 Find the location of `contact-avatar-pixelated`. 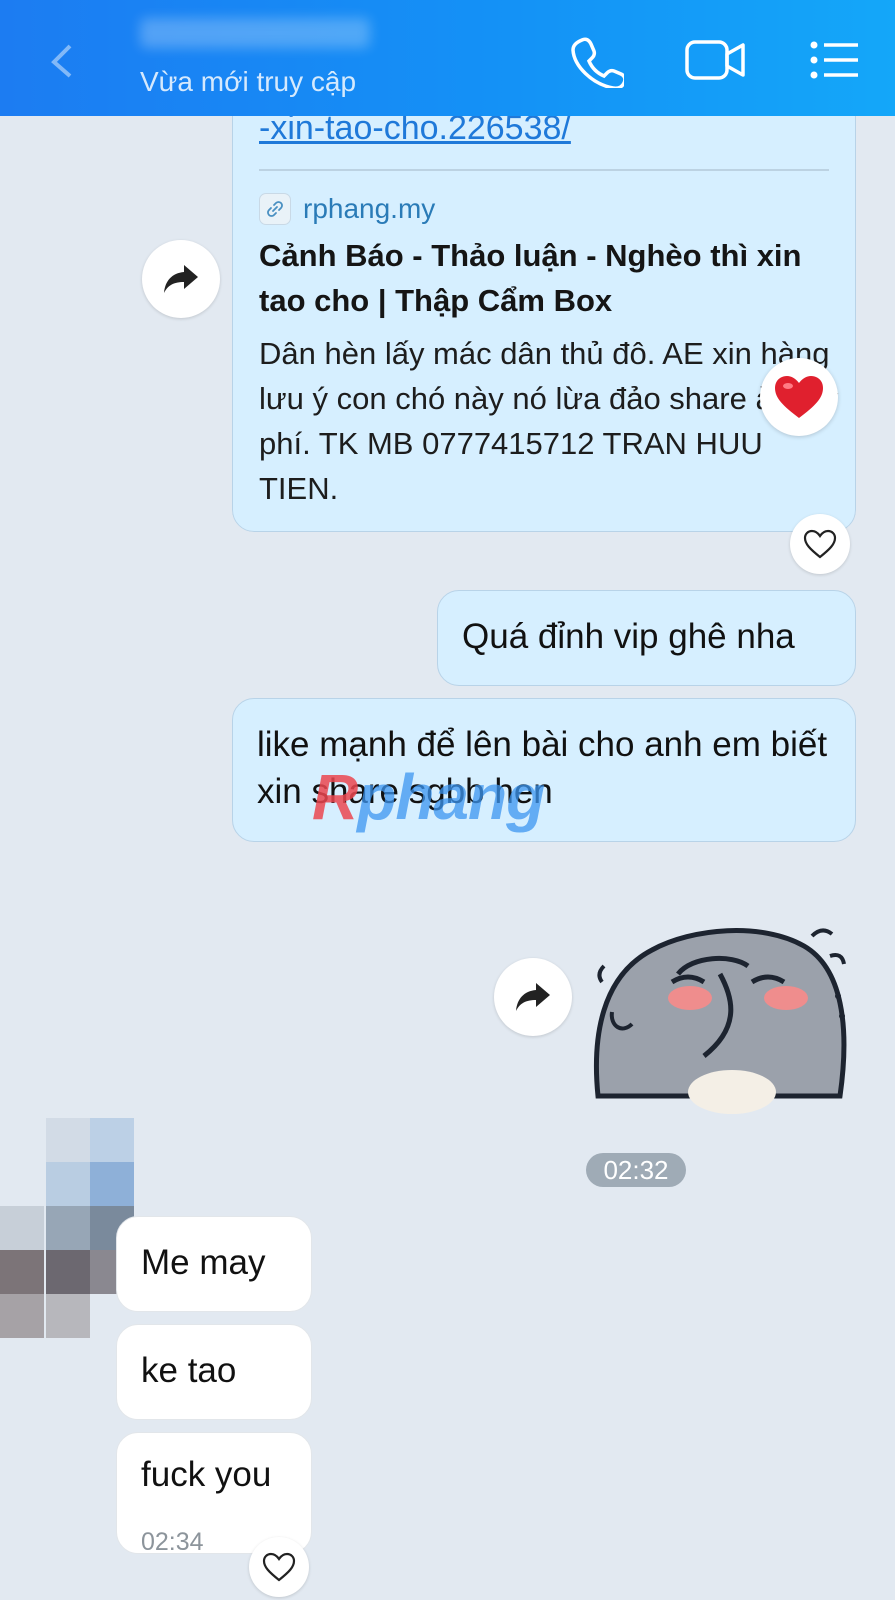

contact-avatar-pixelated is located at coordinates (68, 1230).